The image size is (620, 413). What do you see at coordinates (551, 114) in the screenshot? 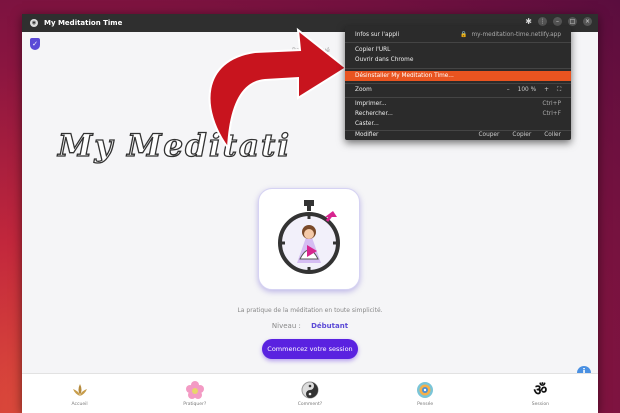
I see `find-shortcut: Ctrl+F` at bounding box center [551, 114].